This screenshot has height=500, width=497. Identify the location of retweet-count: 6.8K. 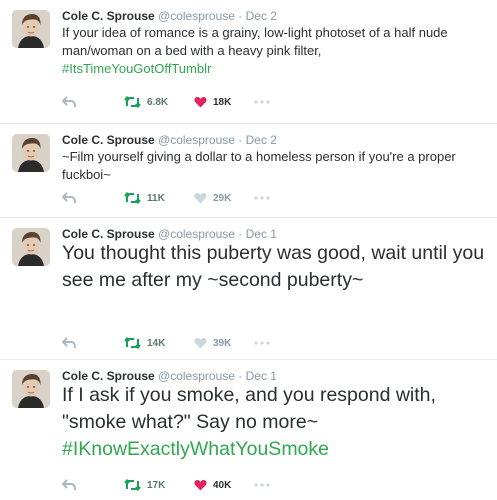
(158, 102).